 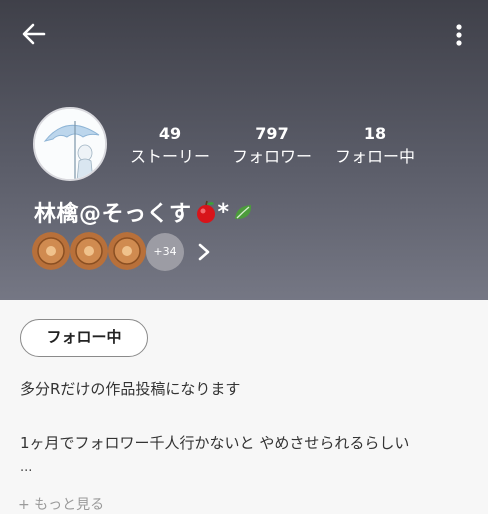 I want to click on stat-following-value: 18, so click(x=375, y=133).